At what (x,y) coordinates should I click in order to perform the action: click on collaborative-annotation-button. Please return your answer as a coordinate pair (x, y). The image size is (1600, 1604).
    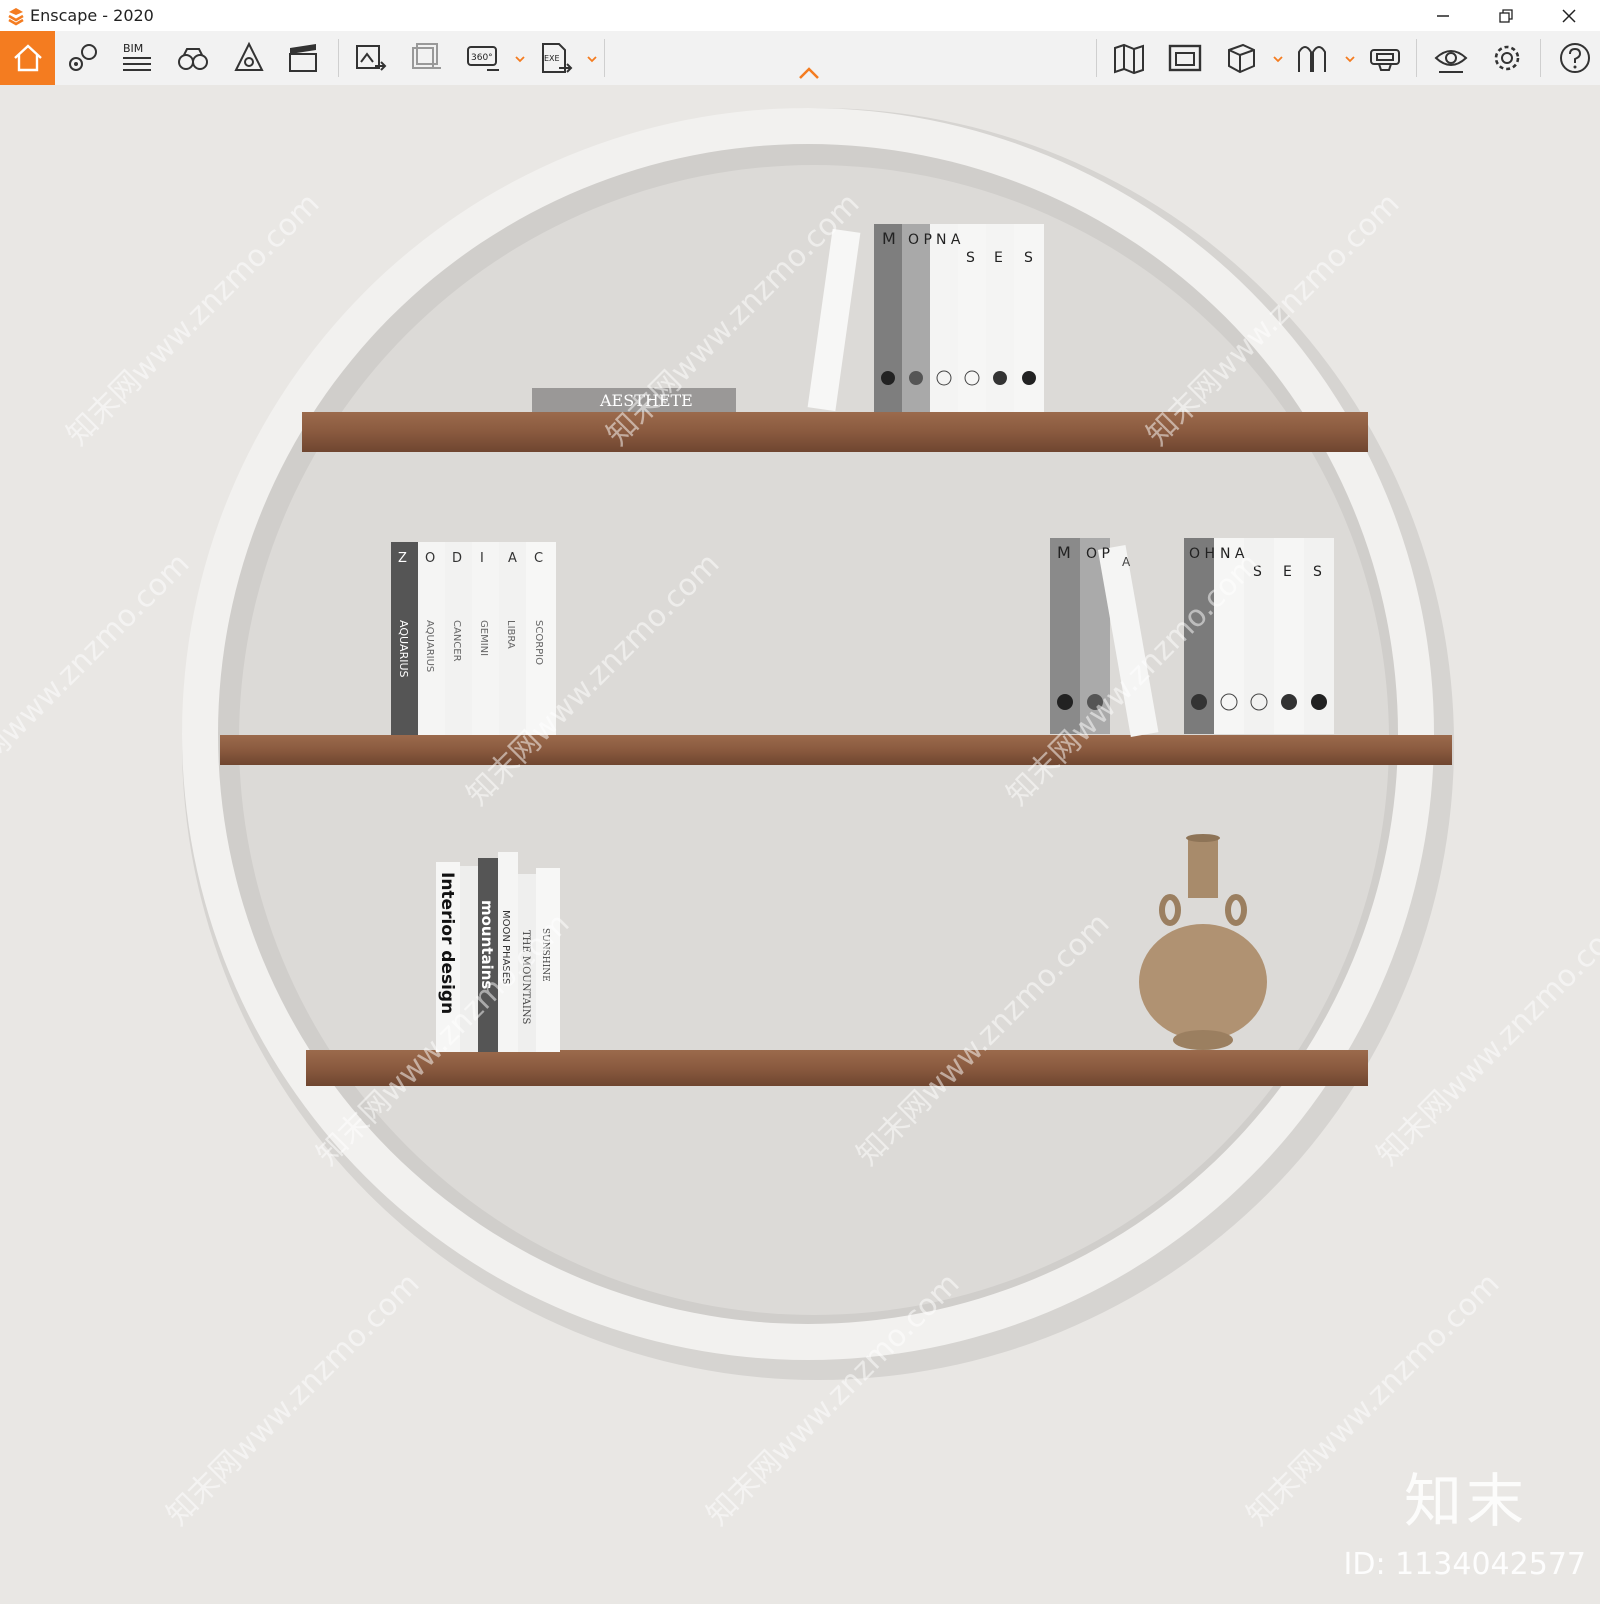
    Looking at the image, I should click on (1313, 58).